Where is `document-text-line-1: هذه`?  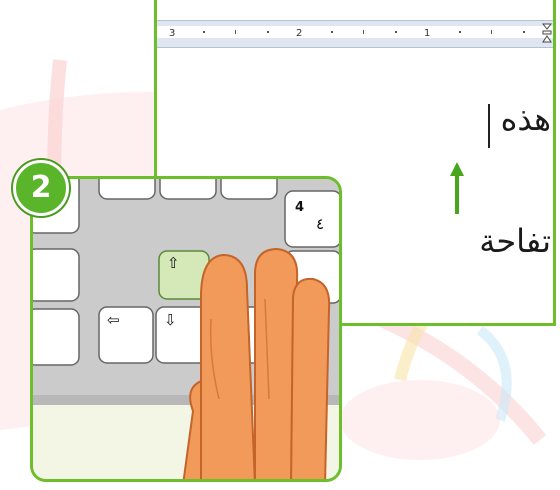 document-text-line-1: هذه is located at coordinates (526, 119).